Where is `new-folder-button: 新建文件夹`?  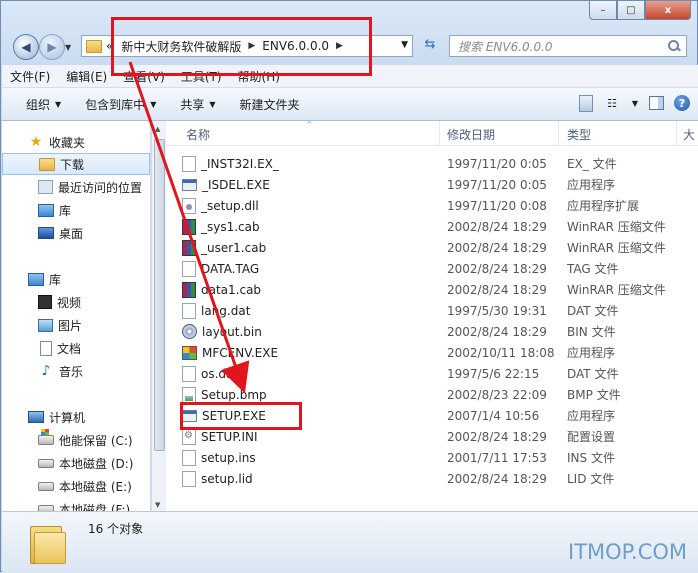
new-folder-button: 新建文件夹 is located at coordinates (270, 104).